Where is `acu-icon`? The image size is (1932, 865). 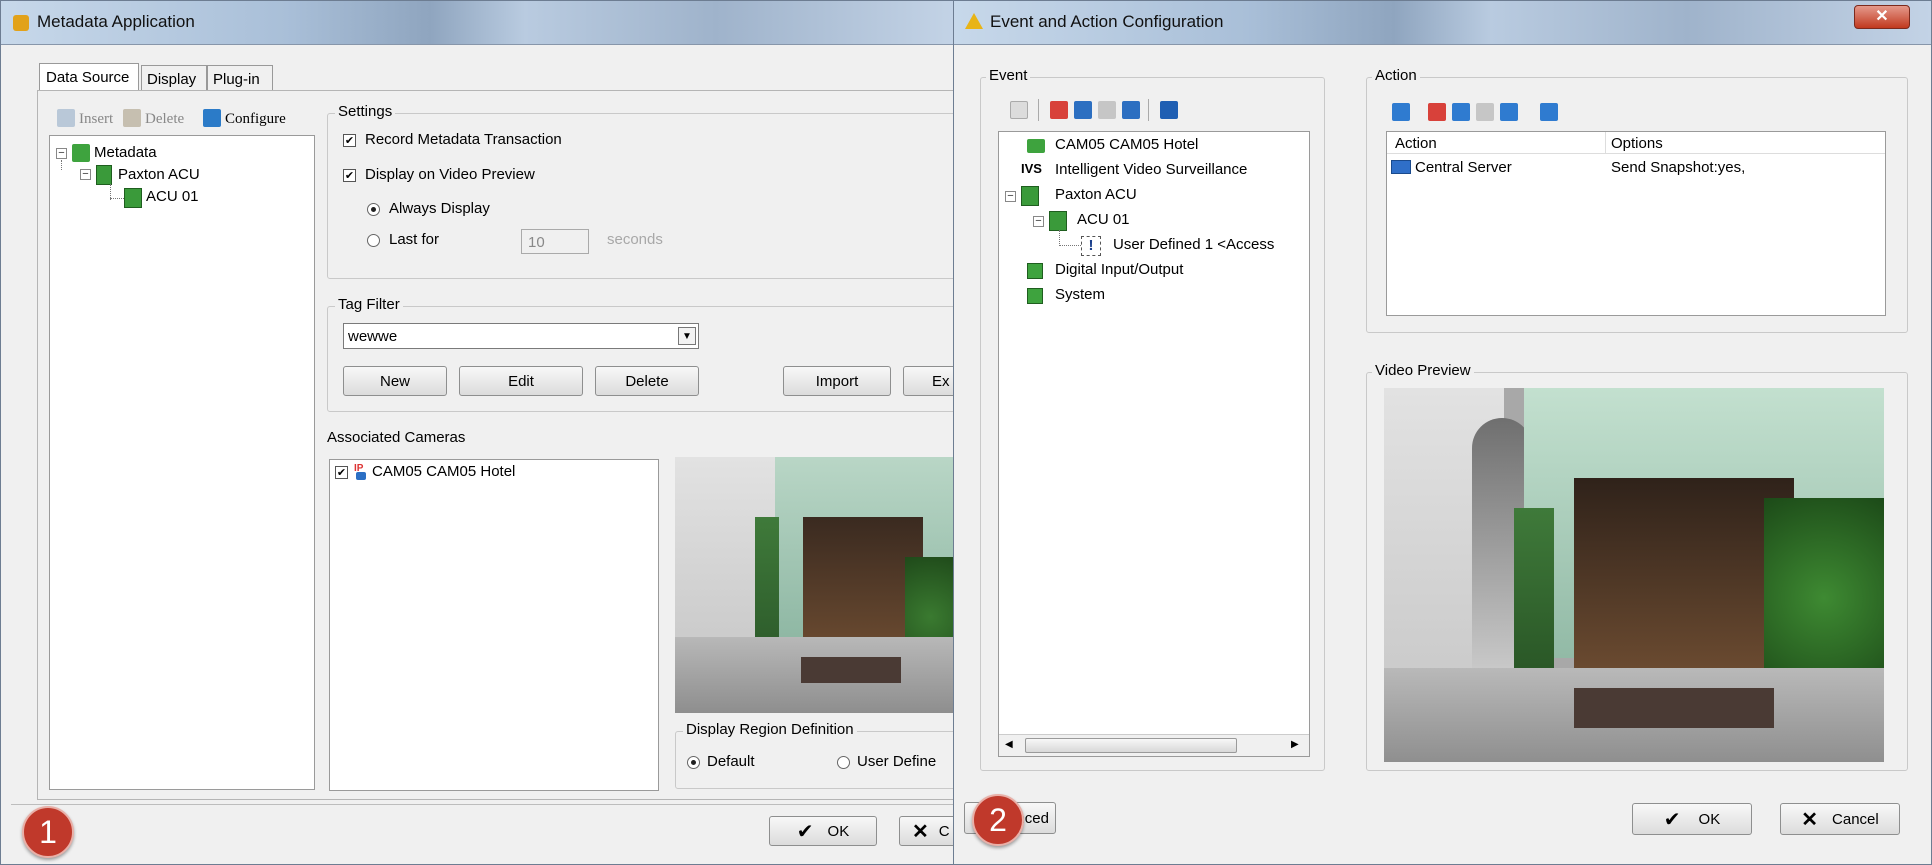 acu-icon is located at coordinates (133, 198).